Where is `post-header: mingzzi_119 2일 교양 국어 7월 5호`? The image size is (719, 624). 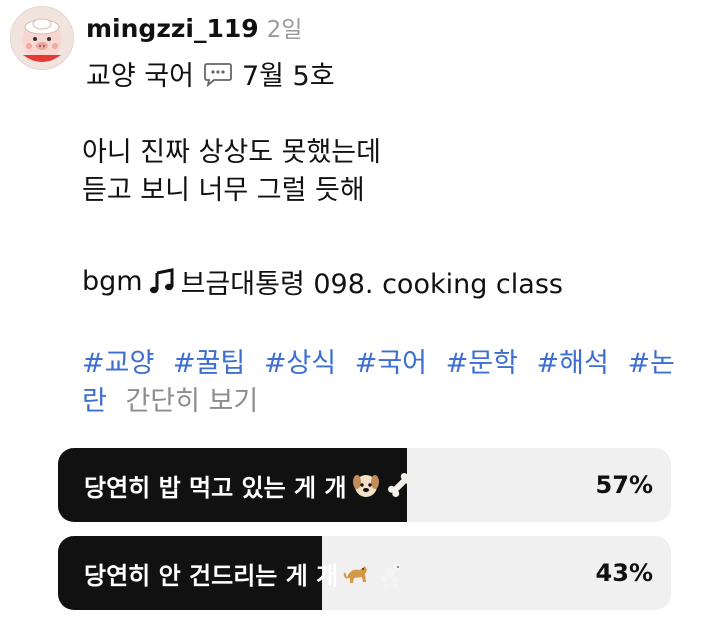 post-header: mingzzi_119 2일 교양 국어 7월 5호 is located at coordinates (172, 49).